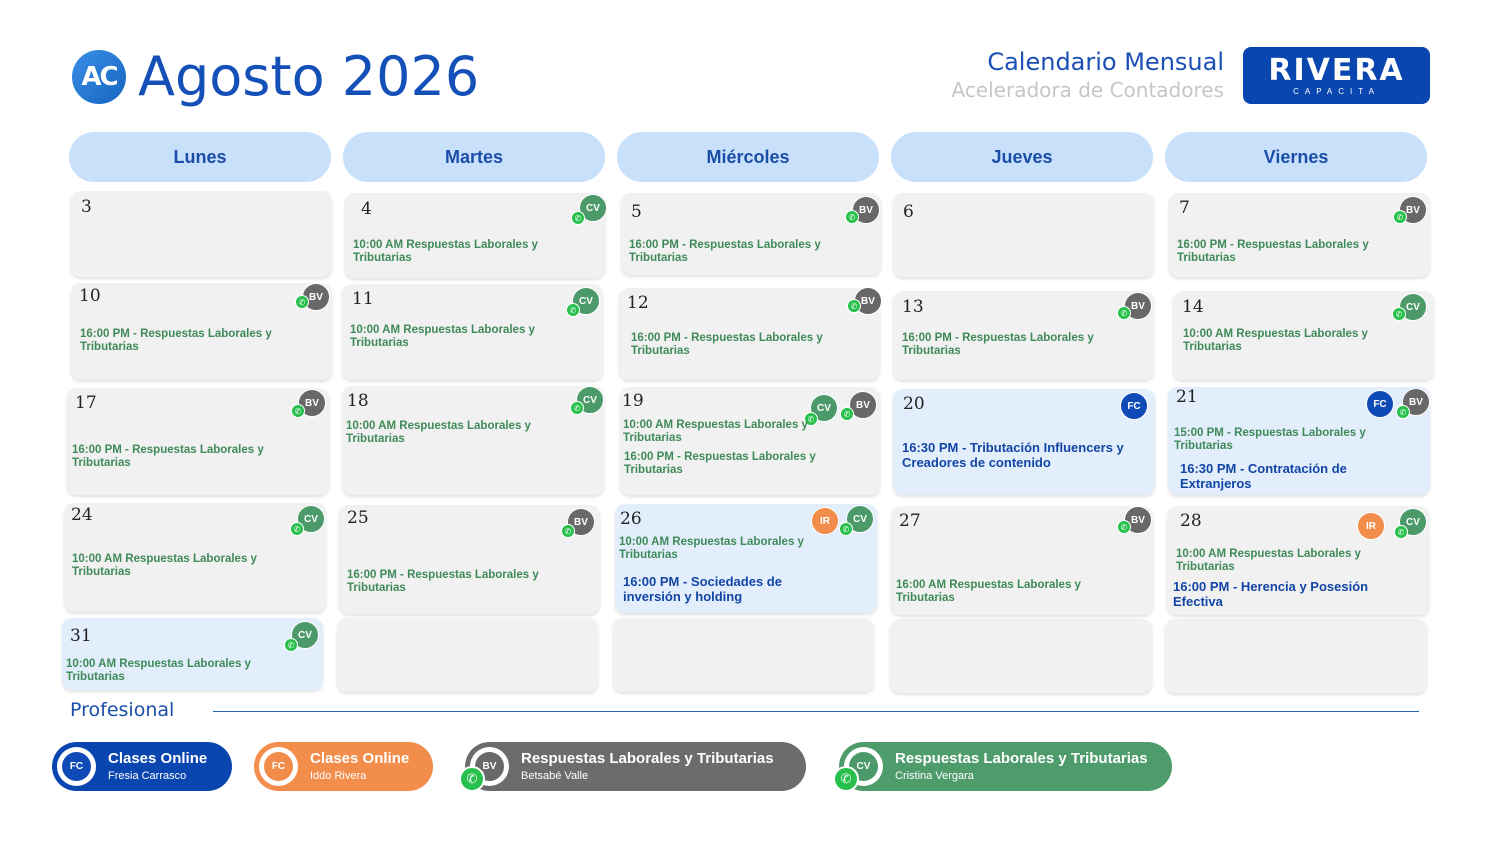  What do you see at coordinates (1023, 235) in the screenshot?
I see `day-cell-6: 6` at bounding box center [1023, 235].